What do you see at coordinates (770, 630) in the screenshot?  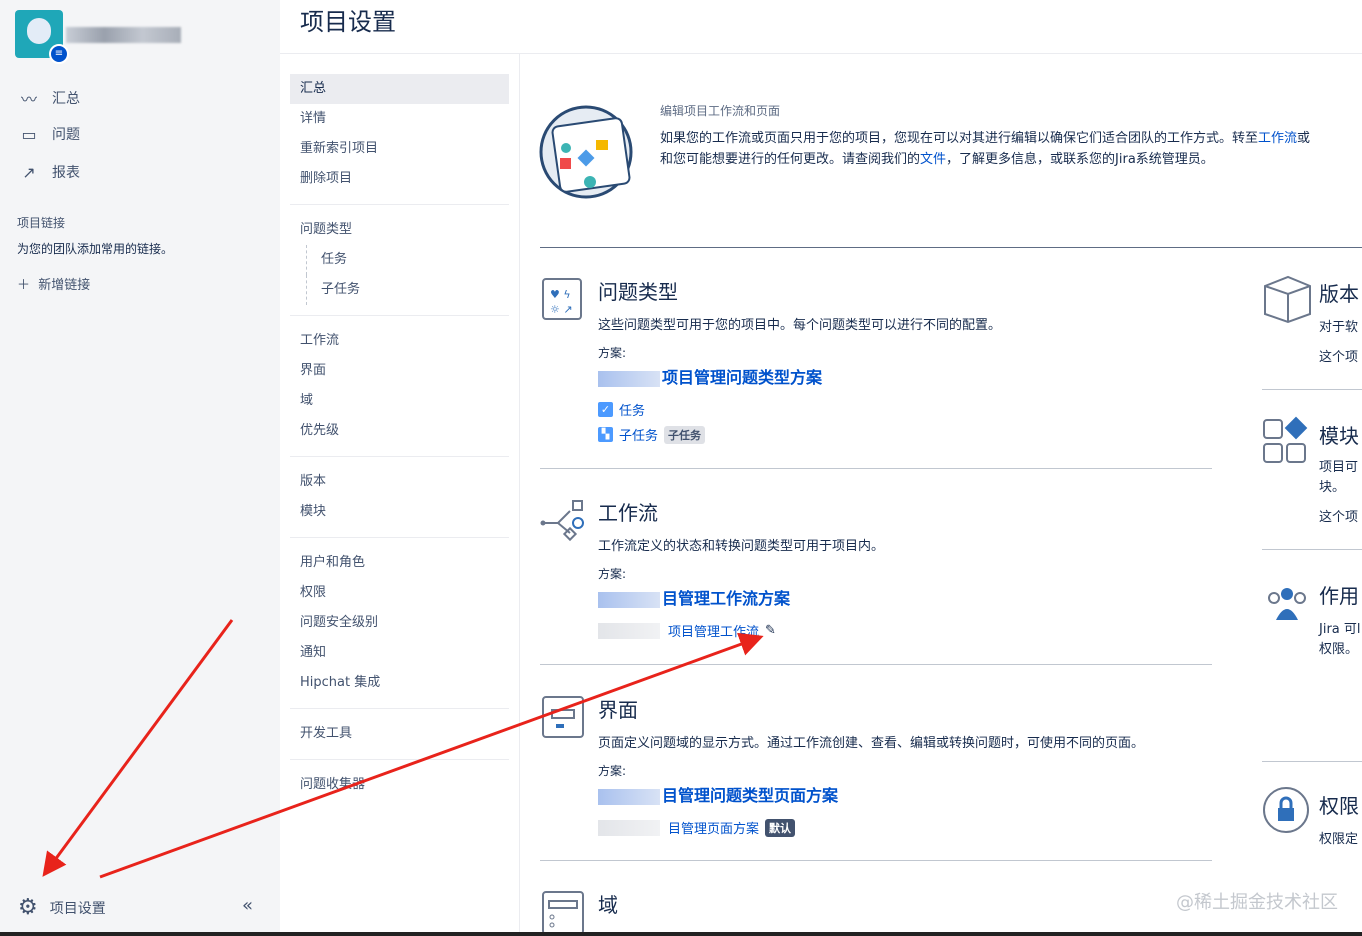 I see `edit-pencil-icon: ✎` at bounding box center [770, 630].